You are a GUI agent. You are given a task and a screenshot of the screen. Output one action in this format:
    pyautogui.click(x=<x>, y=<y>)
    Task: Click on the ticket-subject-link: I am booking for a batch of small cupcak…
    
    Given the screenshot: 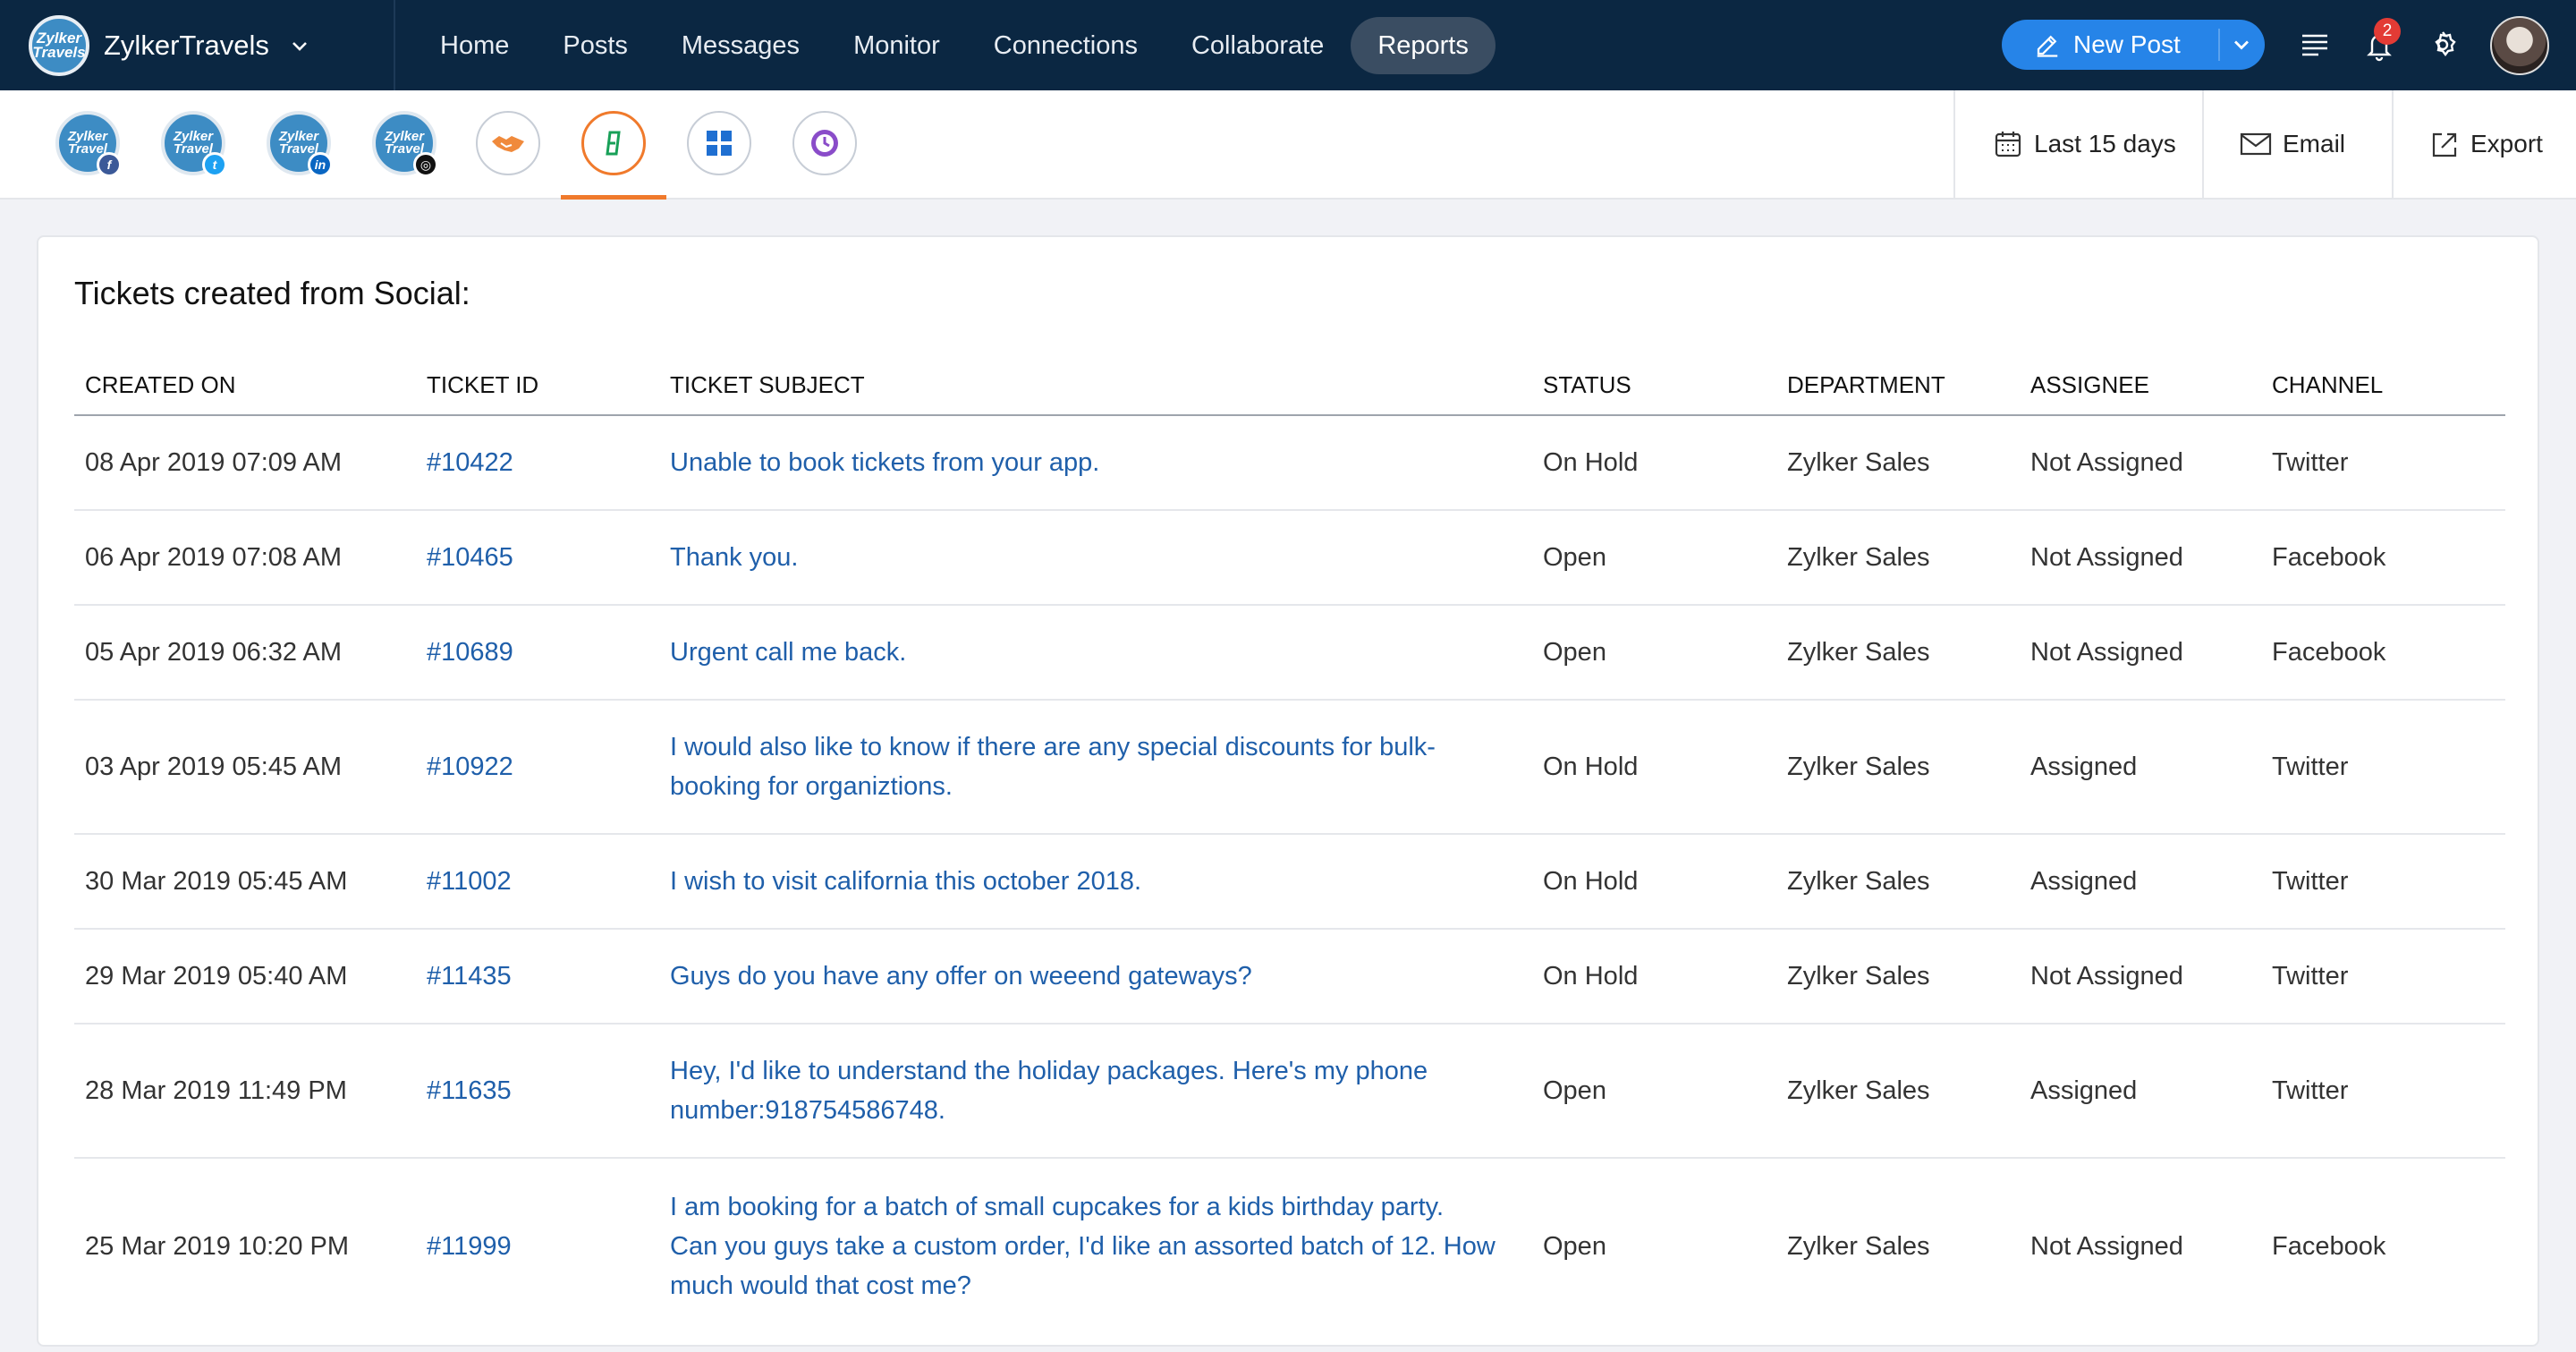 What is the action you would take?
    pyautogui.click(x=1095, y=1245)
    